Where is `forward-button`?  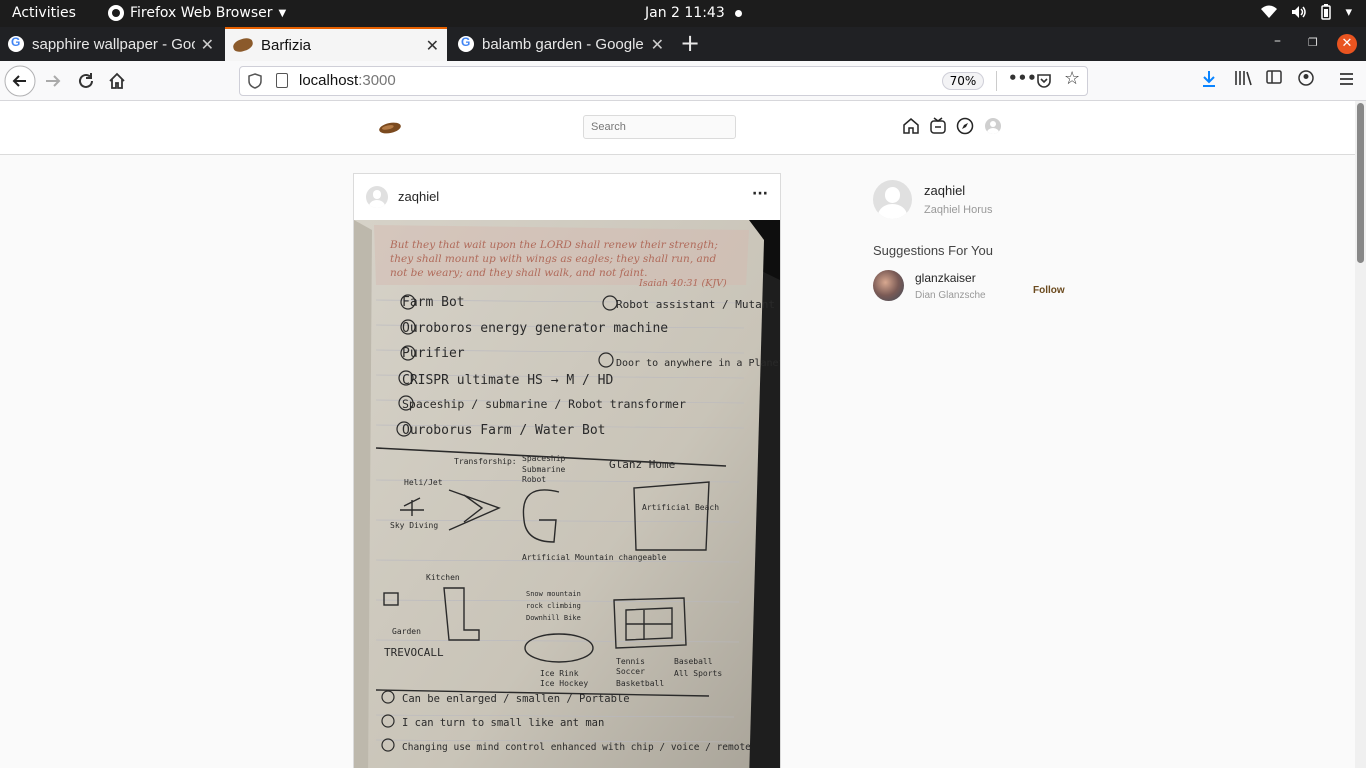
forward-button is located at coordinates (53, 81).